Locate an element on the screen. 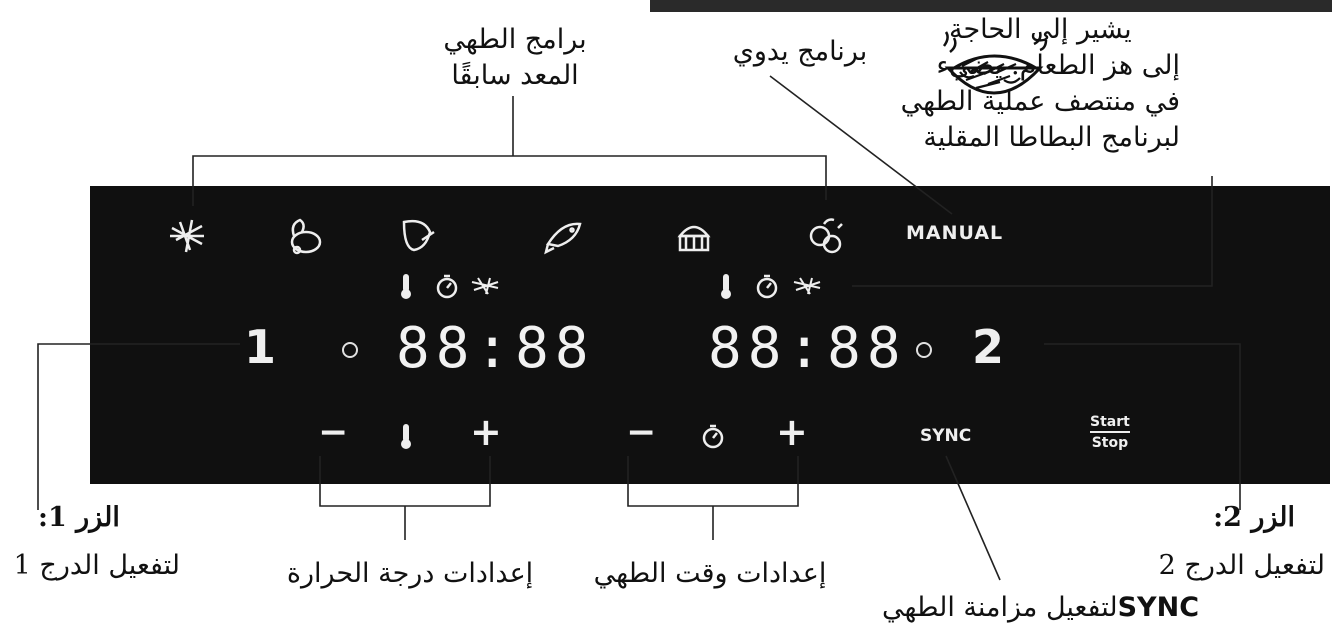 The height and width of the screenshot is (628, 1332). time-bracket is located at coordinates (713, 498).